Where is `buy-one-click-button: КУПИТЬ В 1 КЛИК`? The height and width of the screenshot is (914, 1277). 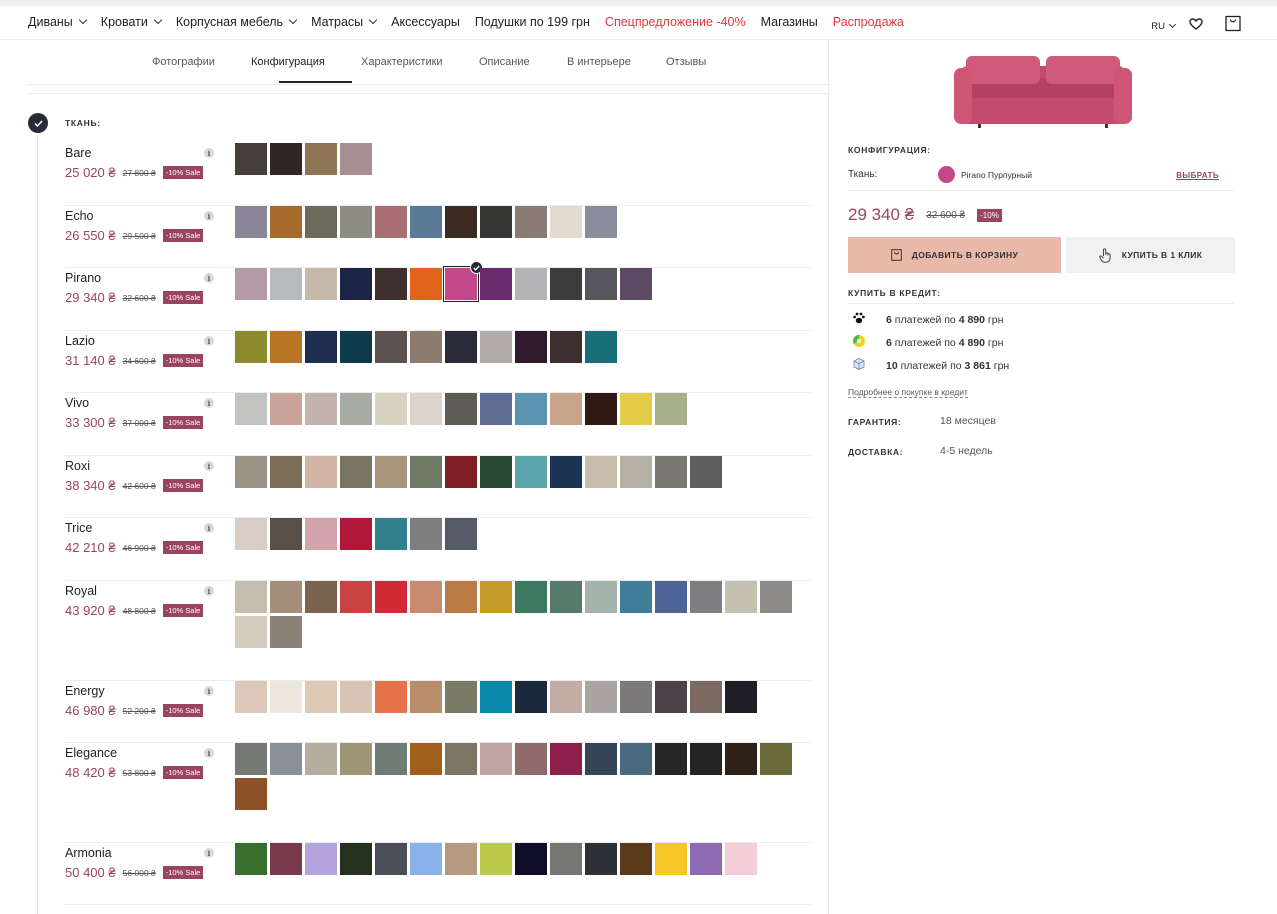
buy-one-click-button: КУПИТЬ В 1 КЛИК is located at coordinates (1150, 255).